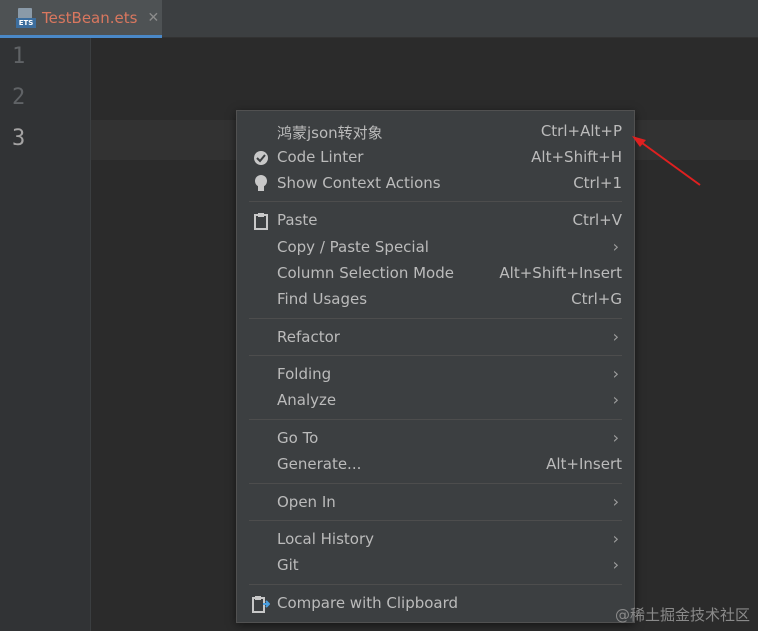 The width and height of the screenshot is (758, 631). I want to click on menu-item-folding: Folding ›, so click(435, 375).